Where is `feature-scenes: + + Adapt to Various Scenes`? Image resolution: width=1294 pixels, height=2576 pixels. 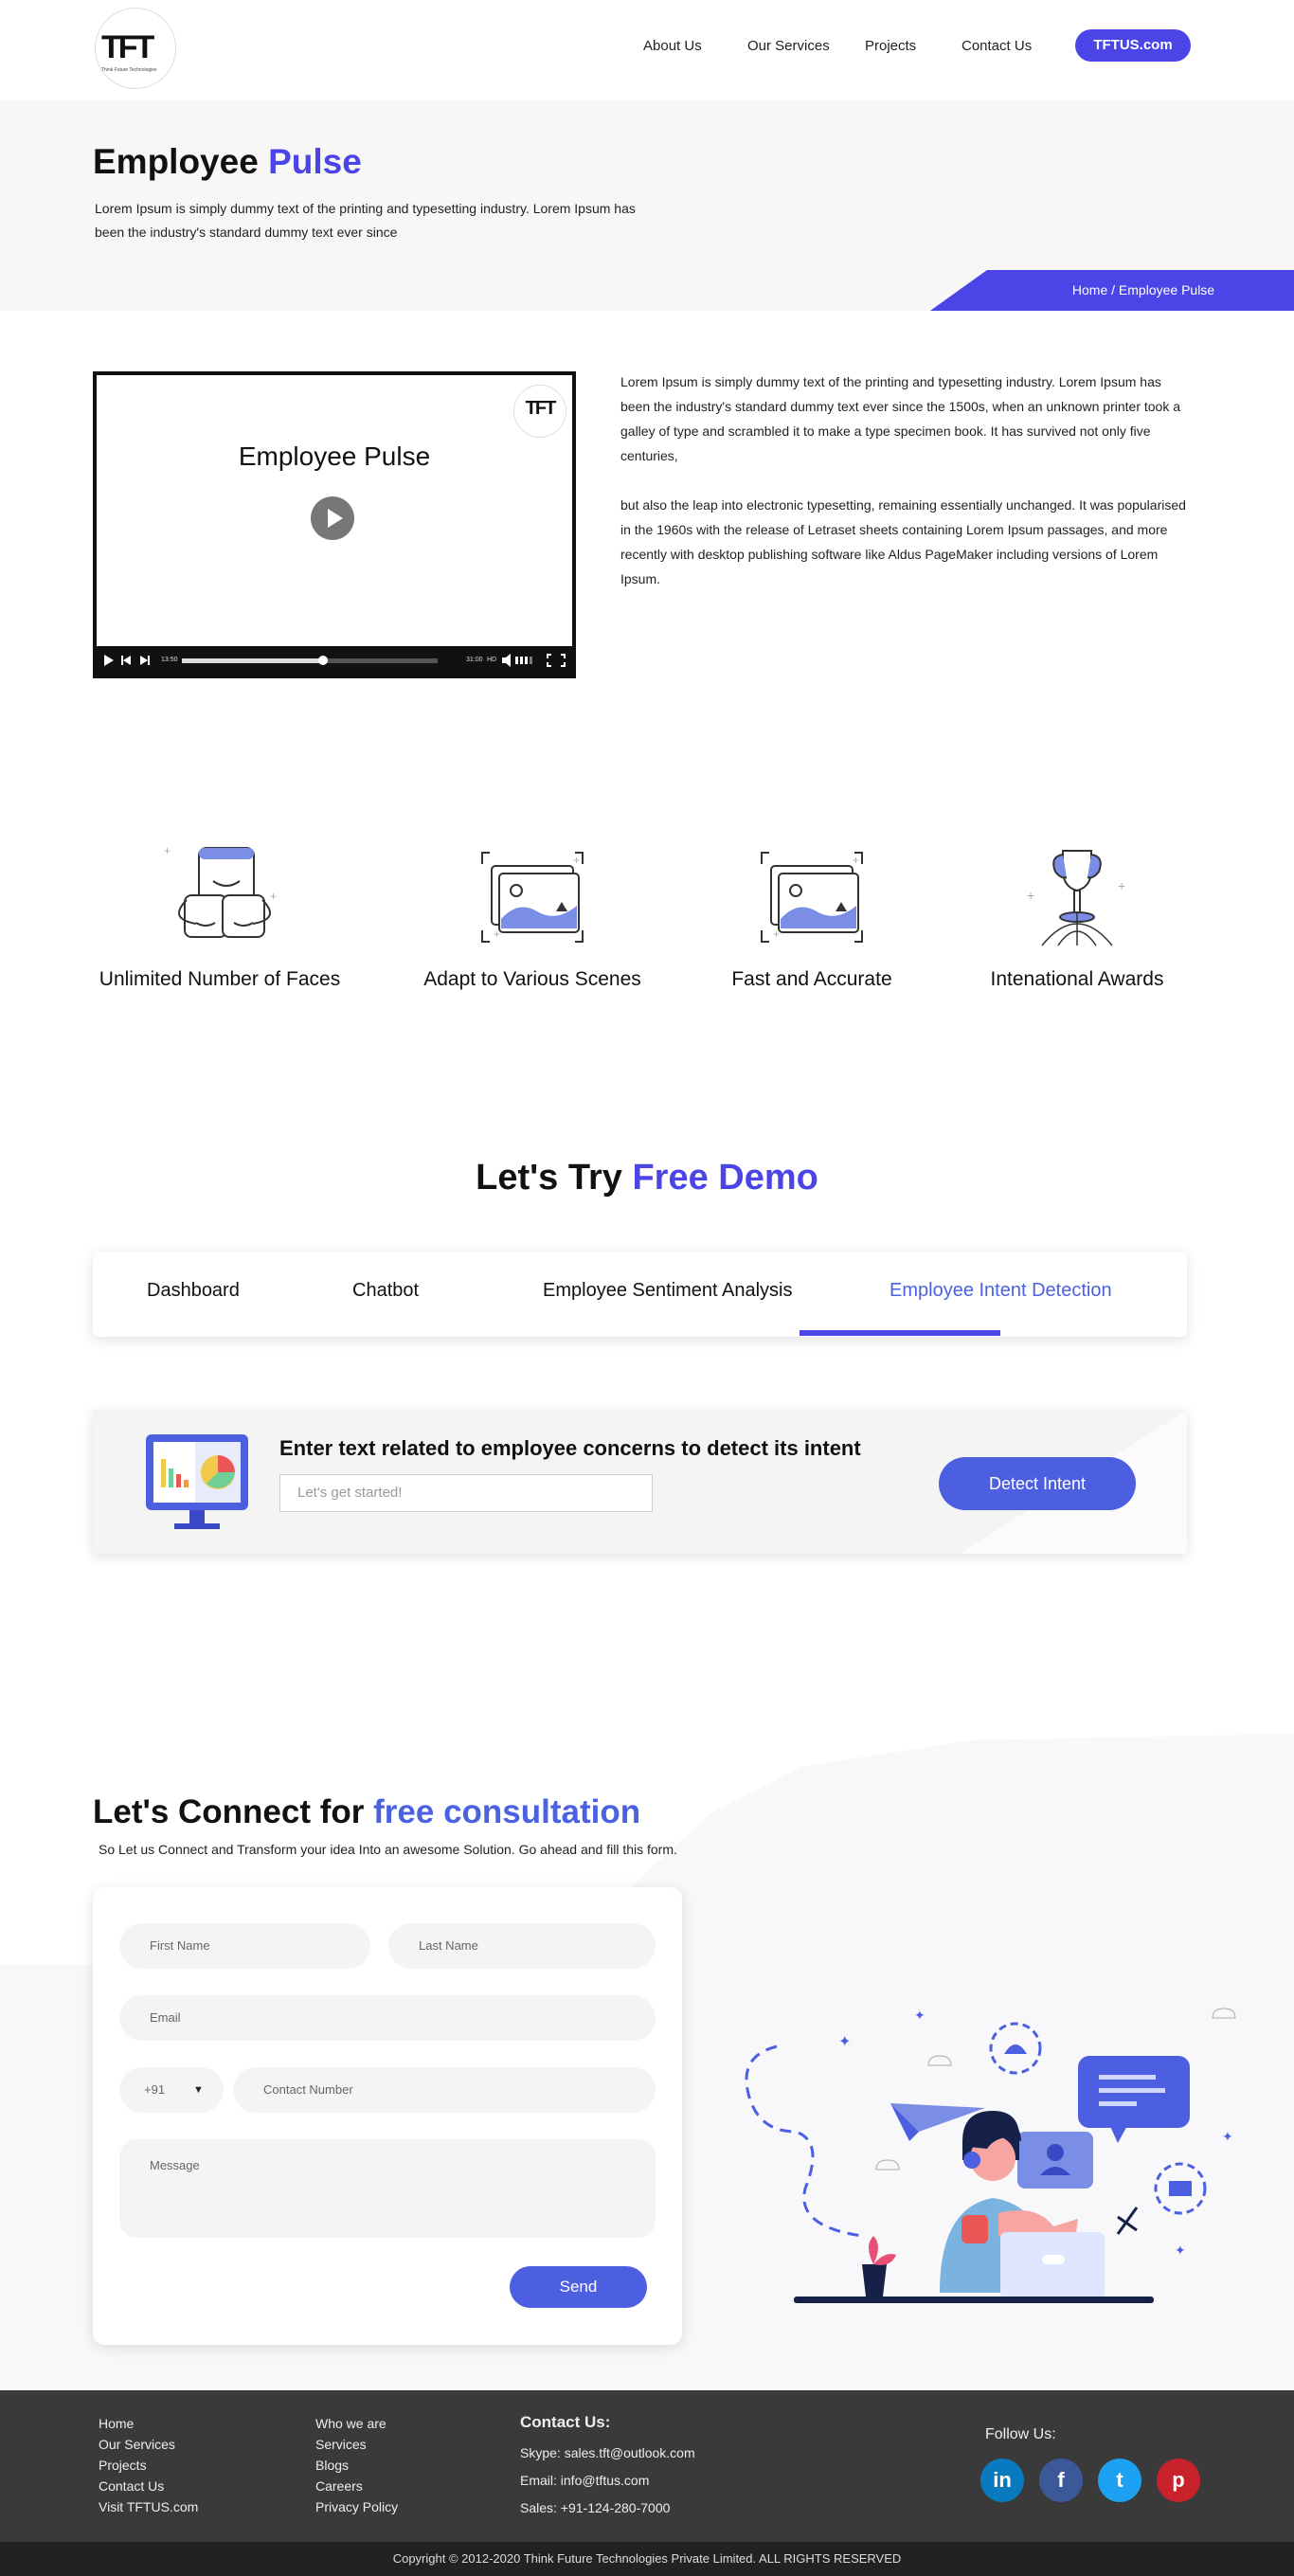
feature-scenes: + + Adapt to Various Scenes is located at coordinates (532, 917).